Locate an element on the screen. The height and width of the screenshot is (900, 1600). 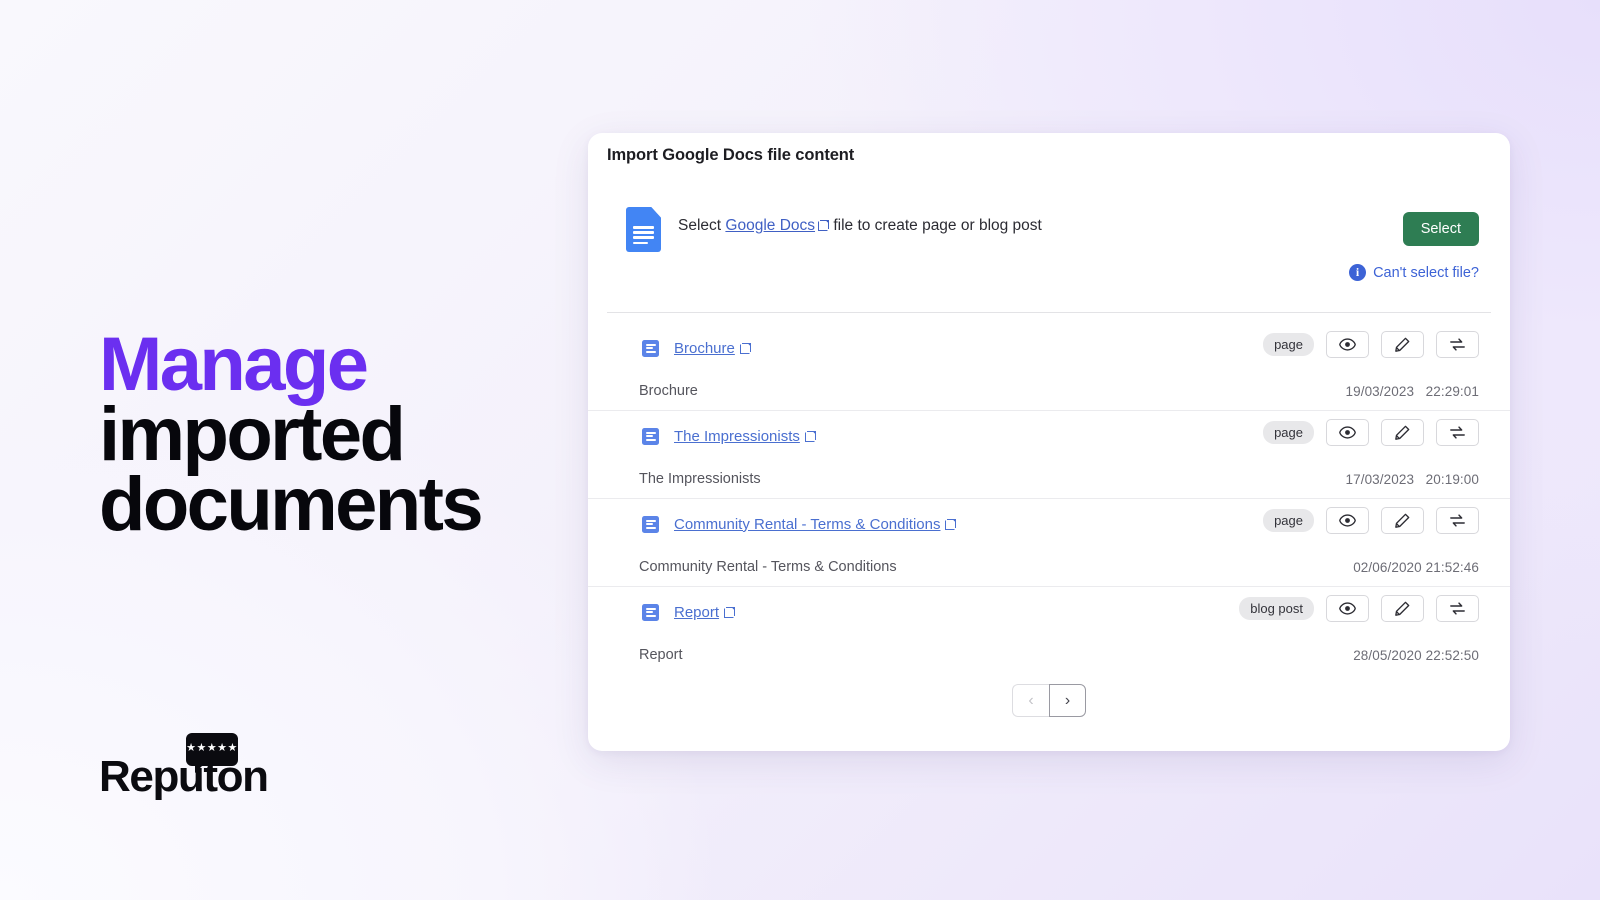
document-name: Report is located at coordinates (661, 655).